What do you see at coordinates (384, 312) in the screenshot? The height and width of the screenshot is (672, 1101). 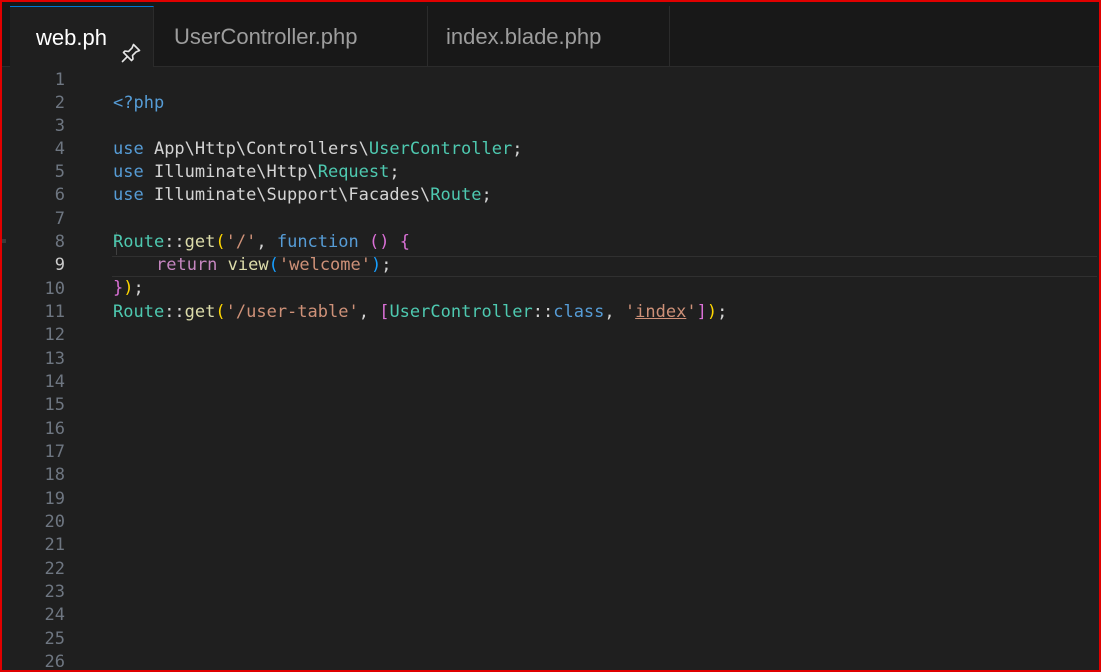 I see `bracket: [` at bounding box center [384, 312].